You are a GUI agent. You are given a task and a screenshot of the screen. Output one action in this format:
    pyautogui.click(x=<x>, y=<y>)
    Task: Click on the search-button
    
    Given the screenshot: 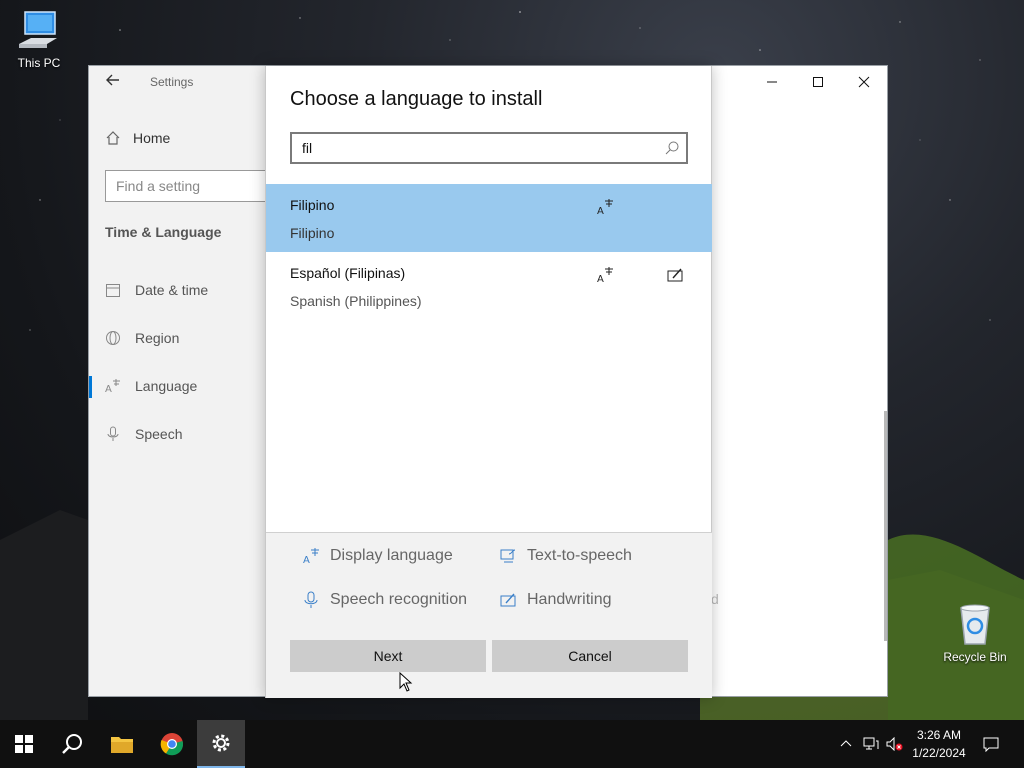 What is the action you would take?
    pyautogui.click(x=72, y=744)
    